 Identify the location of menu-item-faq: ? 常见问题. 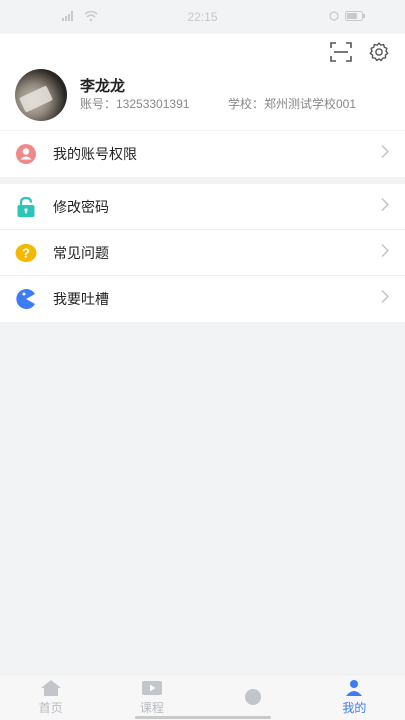
(202, 253).